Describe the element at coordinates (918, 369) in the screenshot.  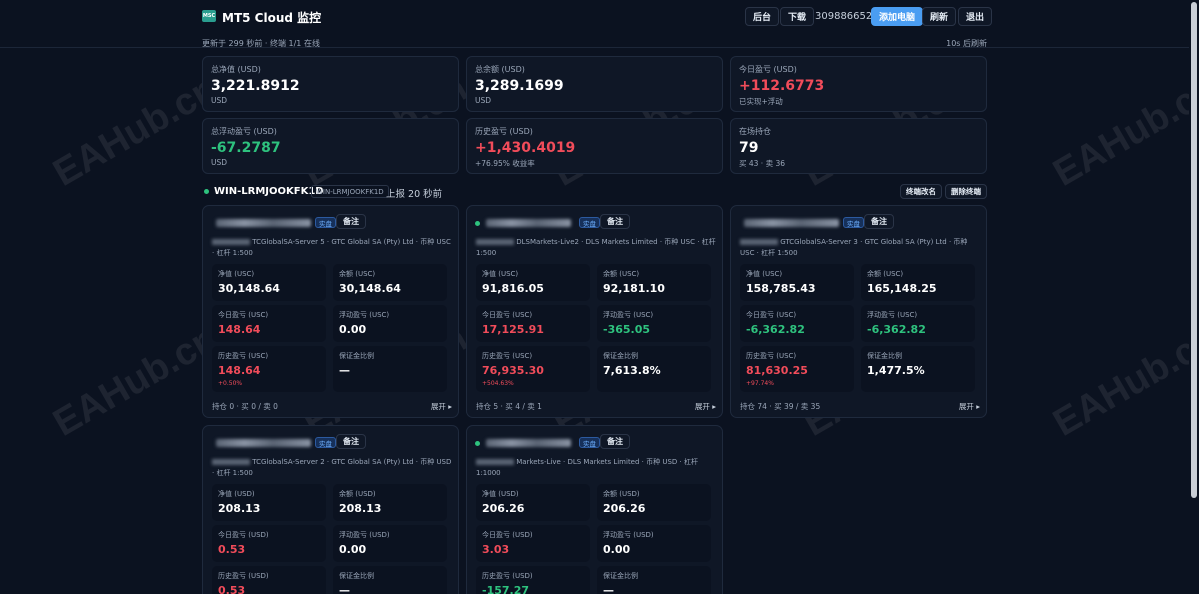
I see `metric-margin-level: 保证金比例 1,477.5%` at that location.